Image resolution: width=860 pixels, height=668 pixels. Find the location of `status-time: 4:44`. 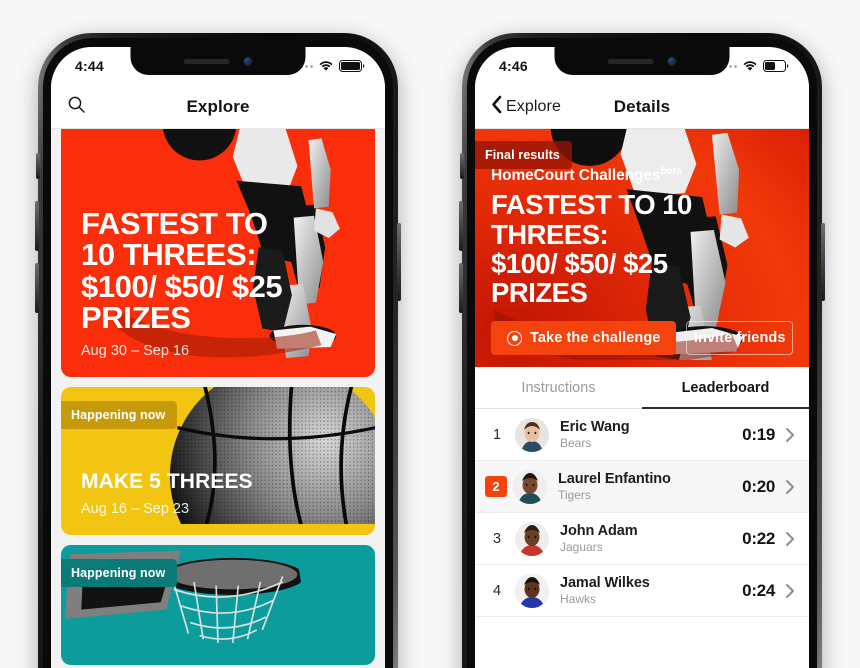

status-time: 4:44 is located at coordinates (89, 66).